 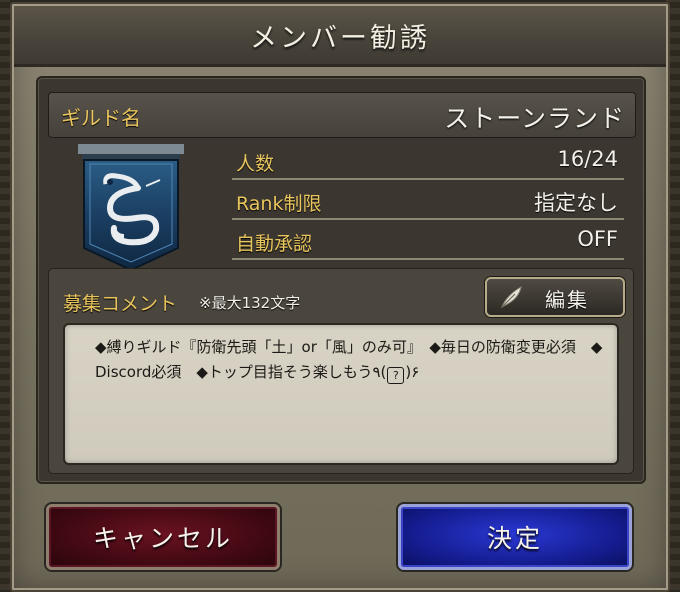 What do you see at coordinates (412, 372) in the screenshot?
I see `comment-text-part2: )۶` at bounding box center [412, 372].